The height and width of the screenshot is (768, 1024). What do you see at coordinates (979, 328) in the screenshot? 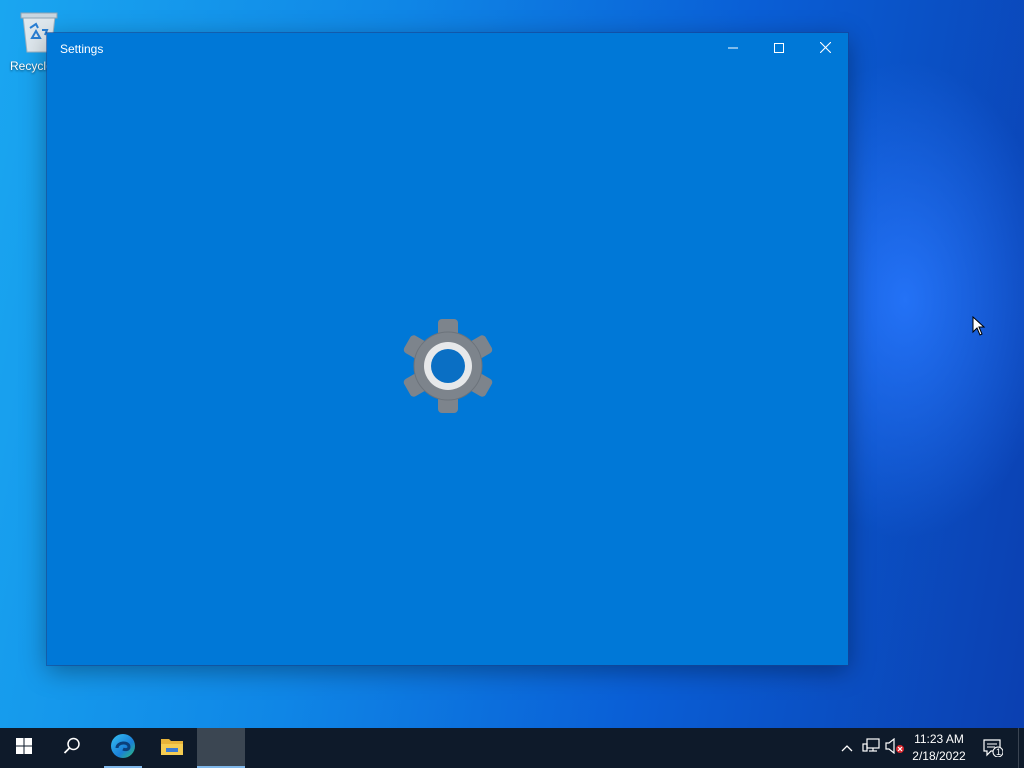
I see `mouse-cursor-icon` at bounding box center [979, 328].